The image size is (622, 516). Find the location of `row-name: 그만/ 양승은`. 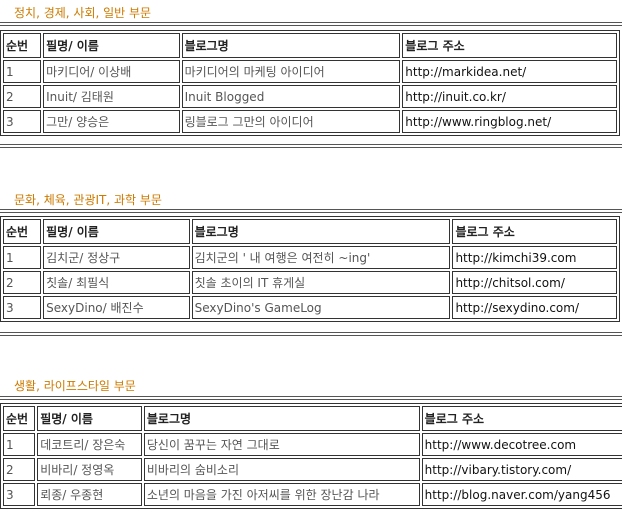

row-name: 그만/ 양승은 is located at coordinates (111, 121).